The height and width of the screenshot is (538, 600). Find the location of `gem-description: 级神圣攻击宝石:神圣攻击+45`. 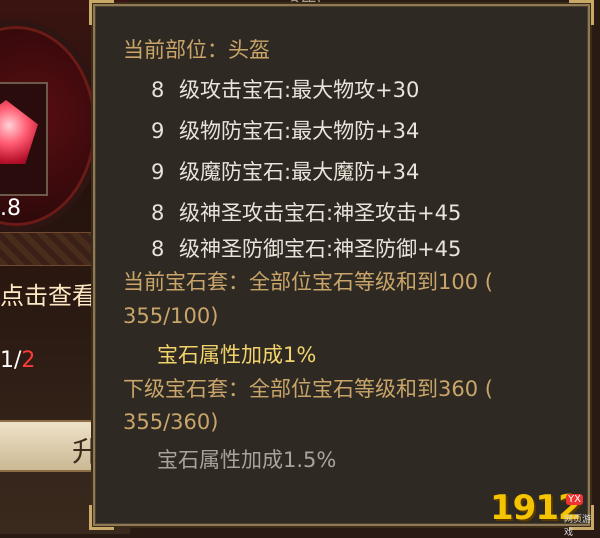

gem-description: 级神圣攻击宝石:神圣攻击+45 is located at coordinates (320, 213).